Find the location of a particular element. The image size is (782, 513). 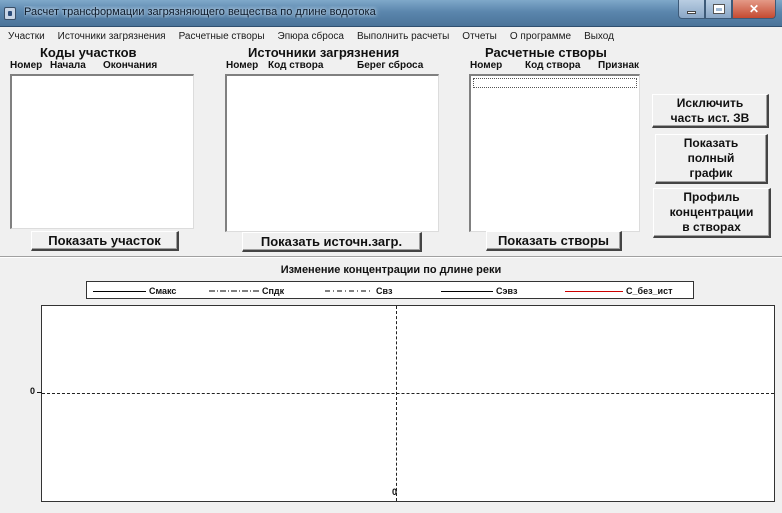

sections-title: Коды участков is located at coordinates (88, 52).